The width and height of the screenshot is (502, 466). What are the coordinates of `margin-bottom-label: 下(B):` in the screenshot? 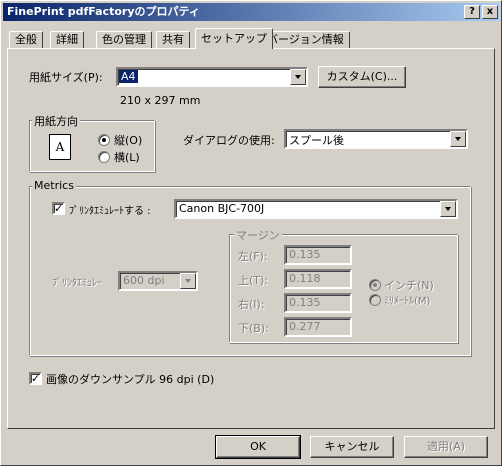 It's located at (253, 328).